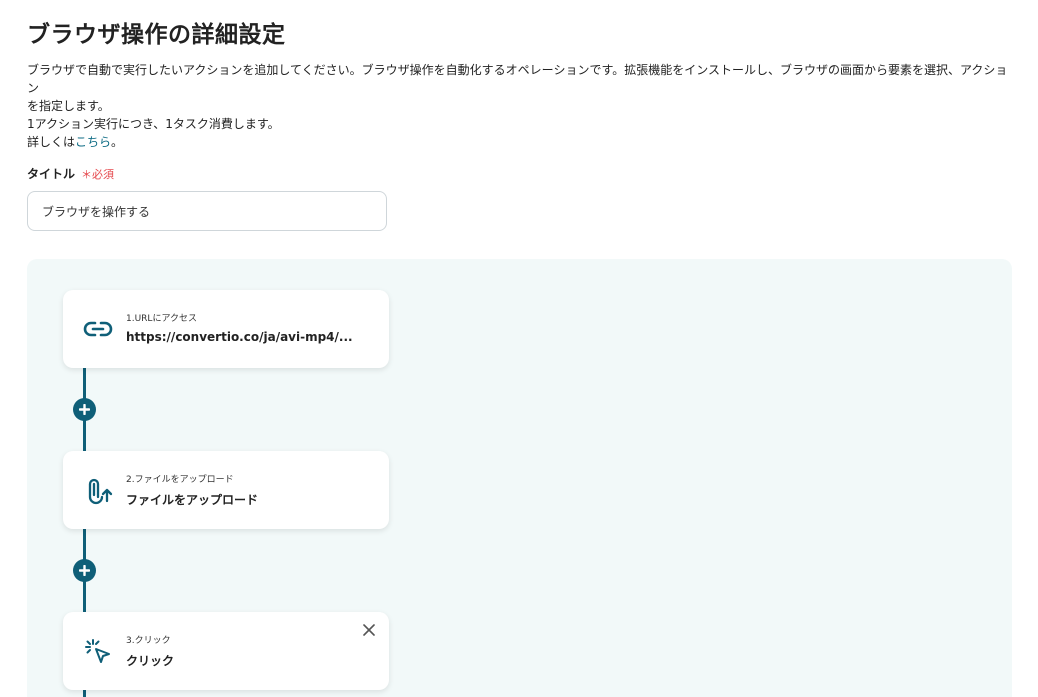 This screenshot has height=697, width=1038. Describe the element at coordinates (180, 480) in the screenshot. I see `step-subtitle: 2.ファイルをアップロード` at that location.